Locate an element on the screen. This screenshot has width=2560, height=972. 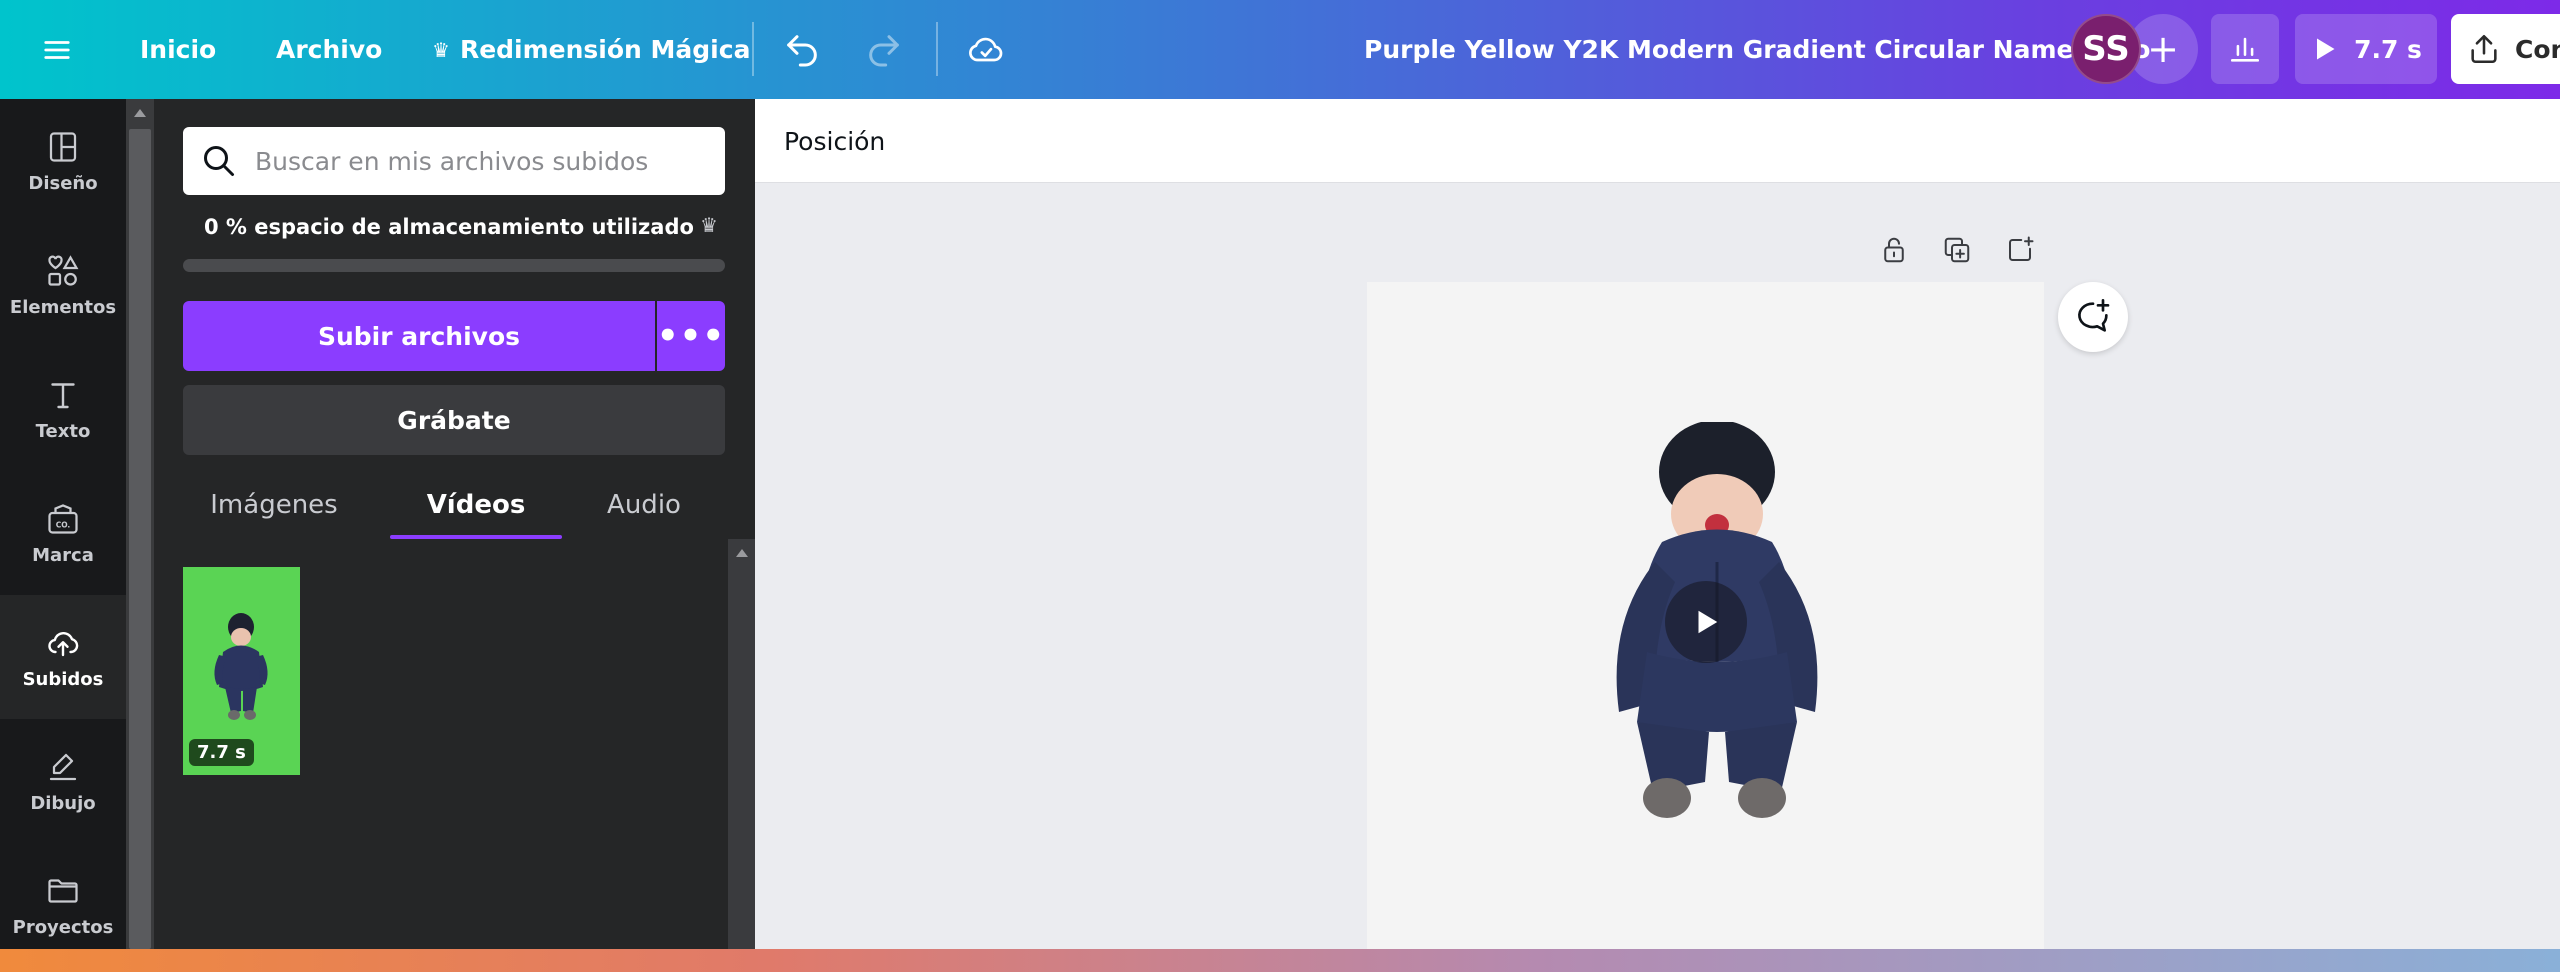
tab-videos: Vídeos is located at coordinates (476, 505).